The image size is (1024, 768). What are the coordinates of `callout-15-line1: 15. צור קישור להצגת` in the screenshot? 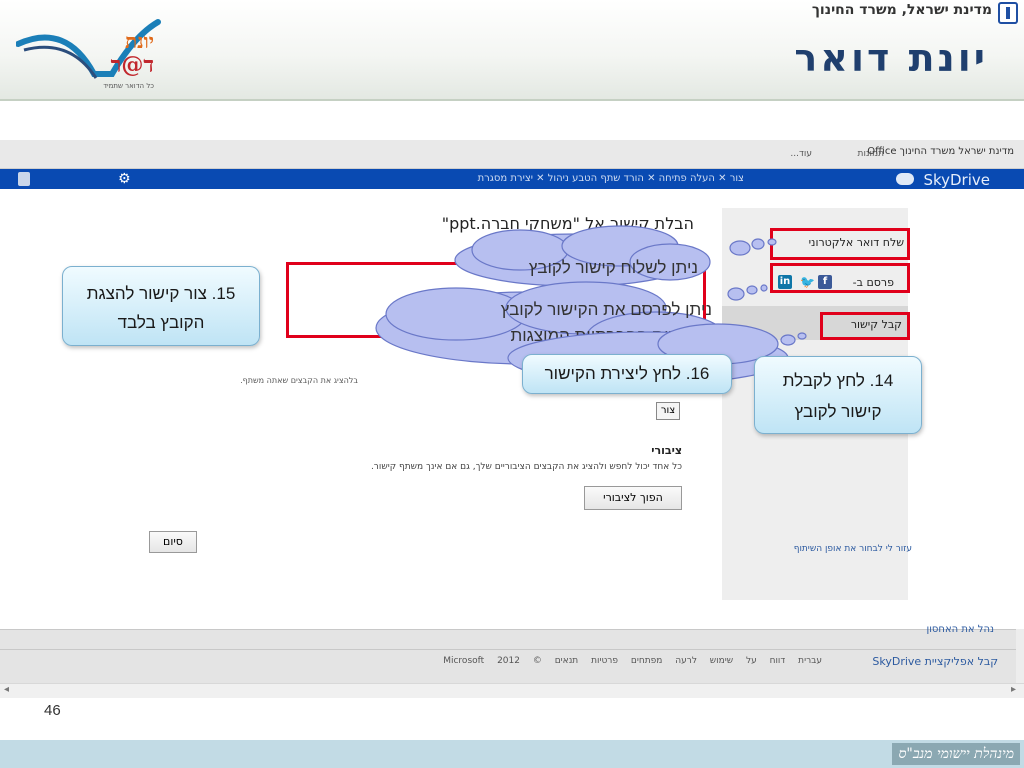 It's located at (161, 293).